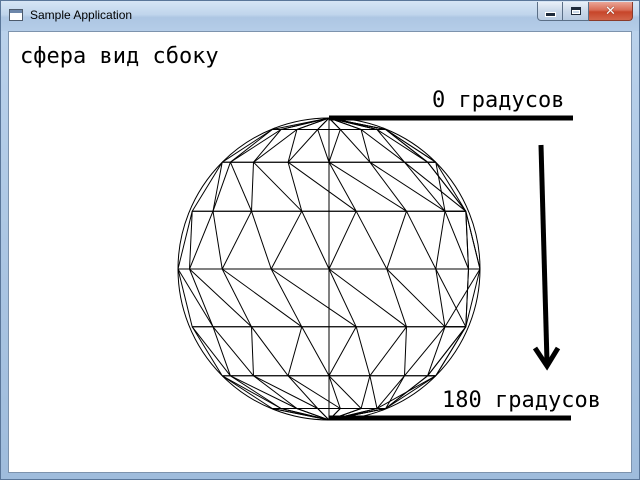 The height and width of the screenshot is (480, 640). What do you see at coordinates (498, 100) in the screenshot?
I see `label-0-degrees: 0 градусов` at bounding box center [498, 100].